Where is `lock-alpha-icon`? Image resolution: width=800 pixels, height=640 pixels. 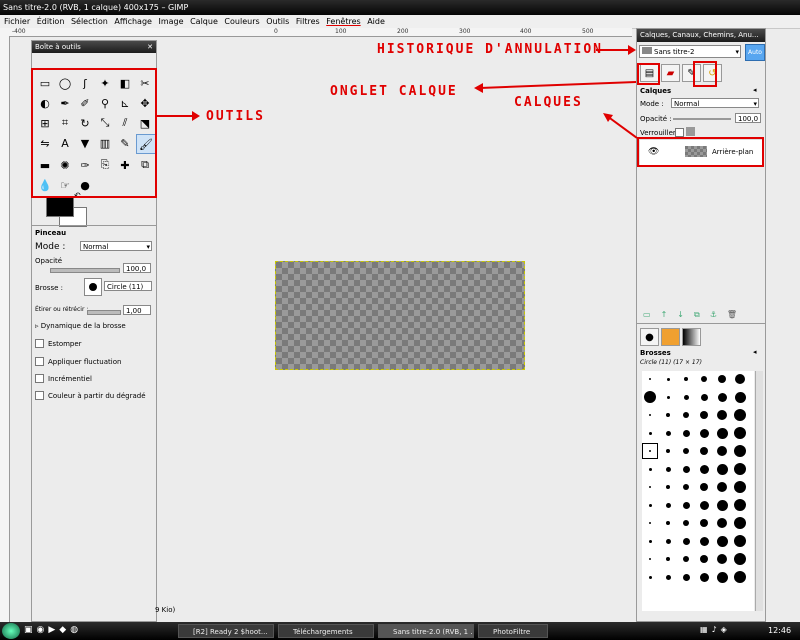
lock-alpha-icon is located at coordinates (690, 131).